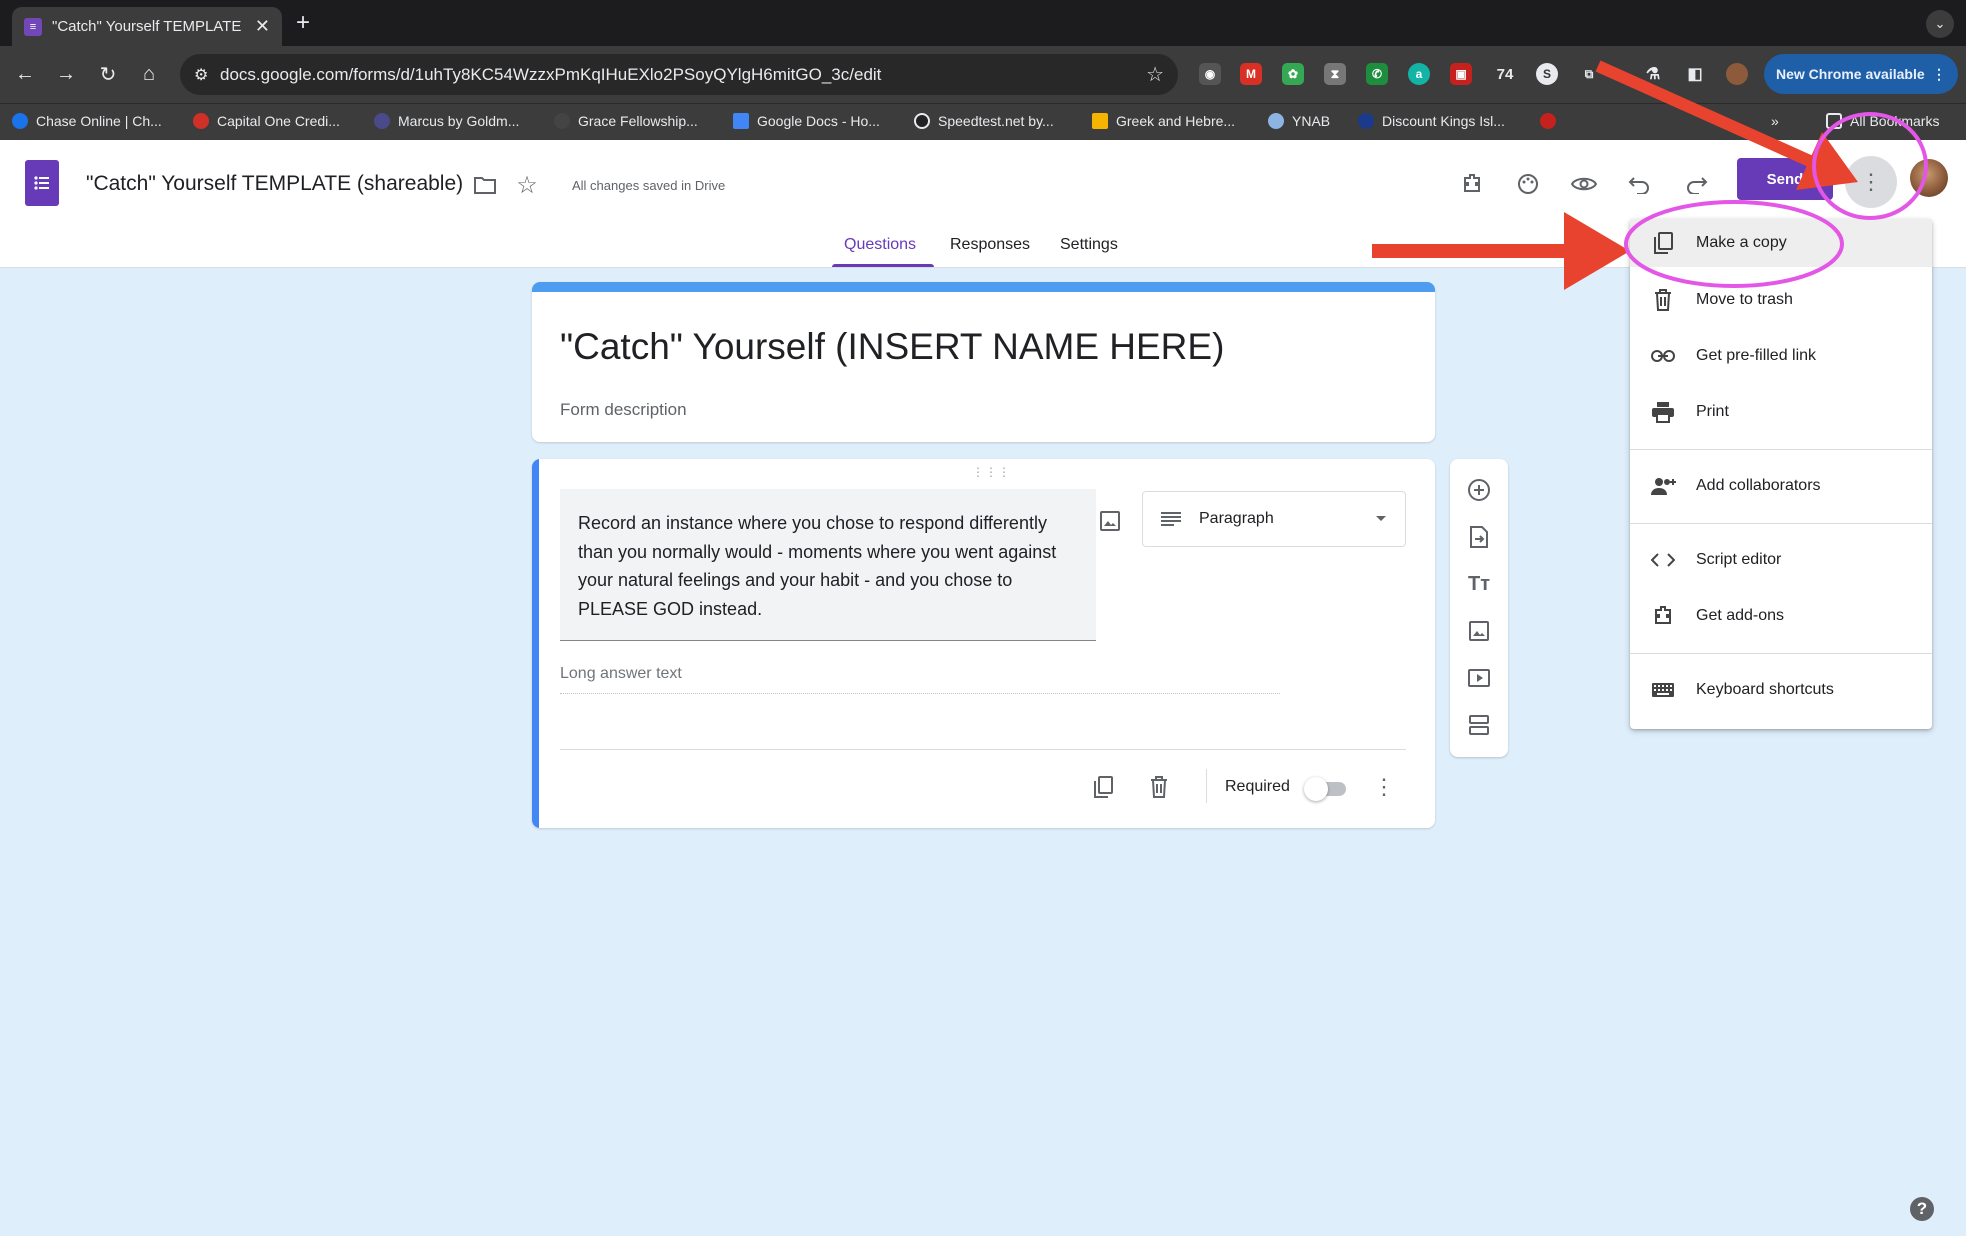  I want to click on extension-red-icon: ▣, so click(1461, 74).